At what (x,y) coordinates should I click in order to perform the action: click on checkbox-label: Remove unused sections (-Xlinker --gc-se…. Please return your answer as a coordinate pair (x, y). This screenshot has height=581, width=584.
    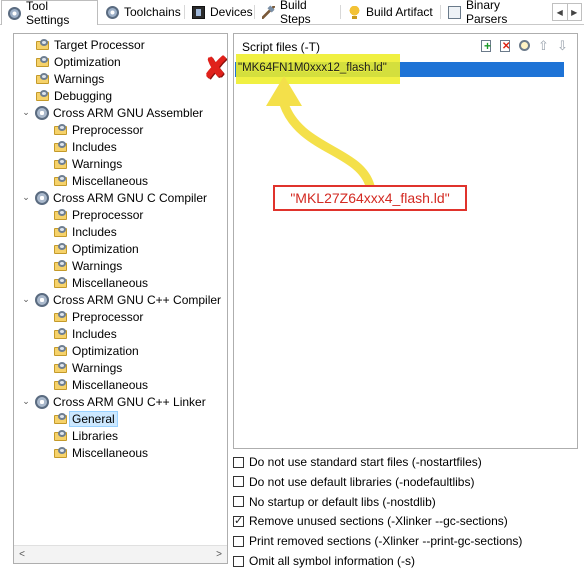
    Looking at the image, I should click on (378, 521).